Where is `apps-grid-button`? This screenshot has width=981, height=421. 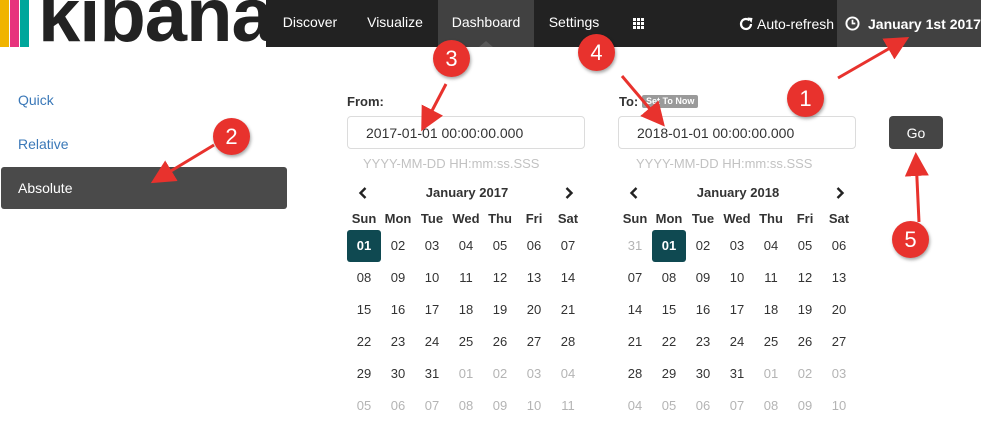 apps-grid-button is located at coordinates (638, 23).